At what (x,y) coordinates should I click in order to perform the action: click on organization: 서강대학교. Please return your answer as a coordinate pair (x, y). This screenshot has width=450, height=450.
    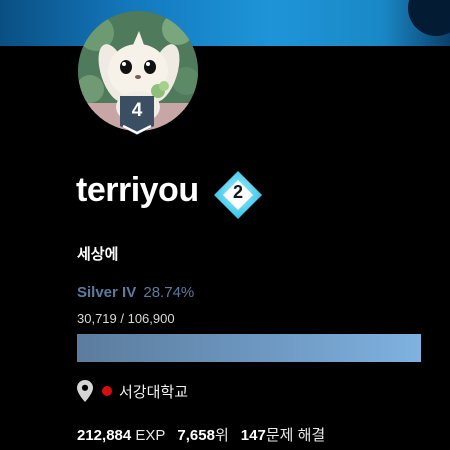
    Looking at the image, I should click on (132, 391).